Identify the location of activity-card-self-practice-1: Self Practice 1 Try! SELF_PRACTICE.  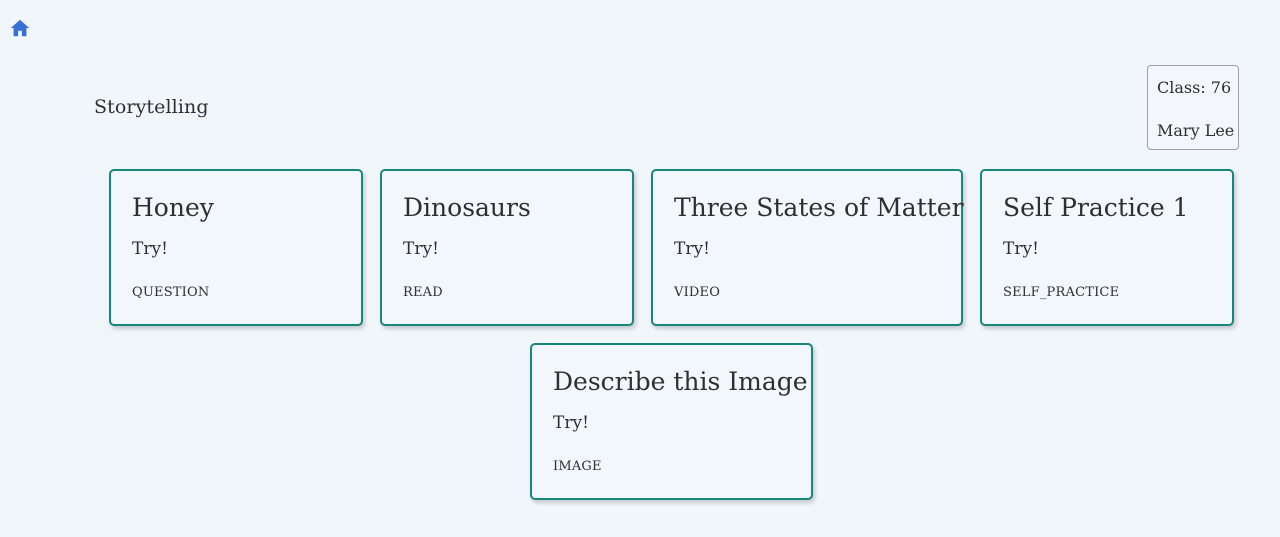
(1107, 247).